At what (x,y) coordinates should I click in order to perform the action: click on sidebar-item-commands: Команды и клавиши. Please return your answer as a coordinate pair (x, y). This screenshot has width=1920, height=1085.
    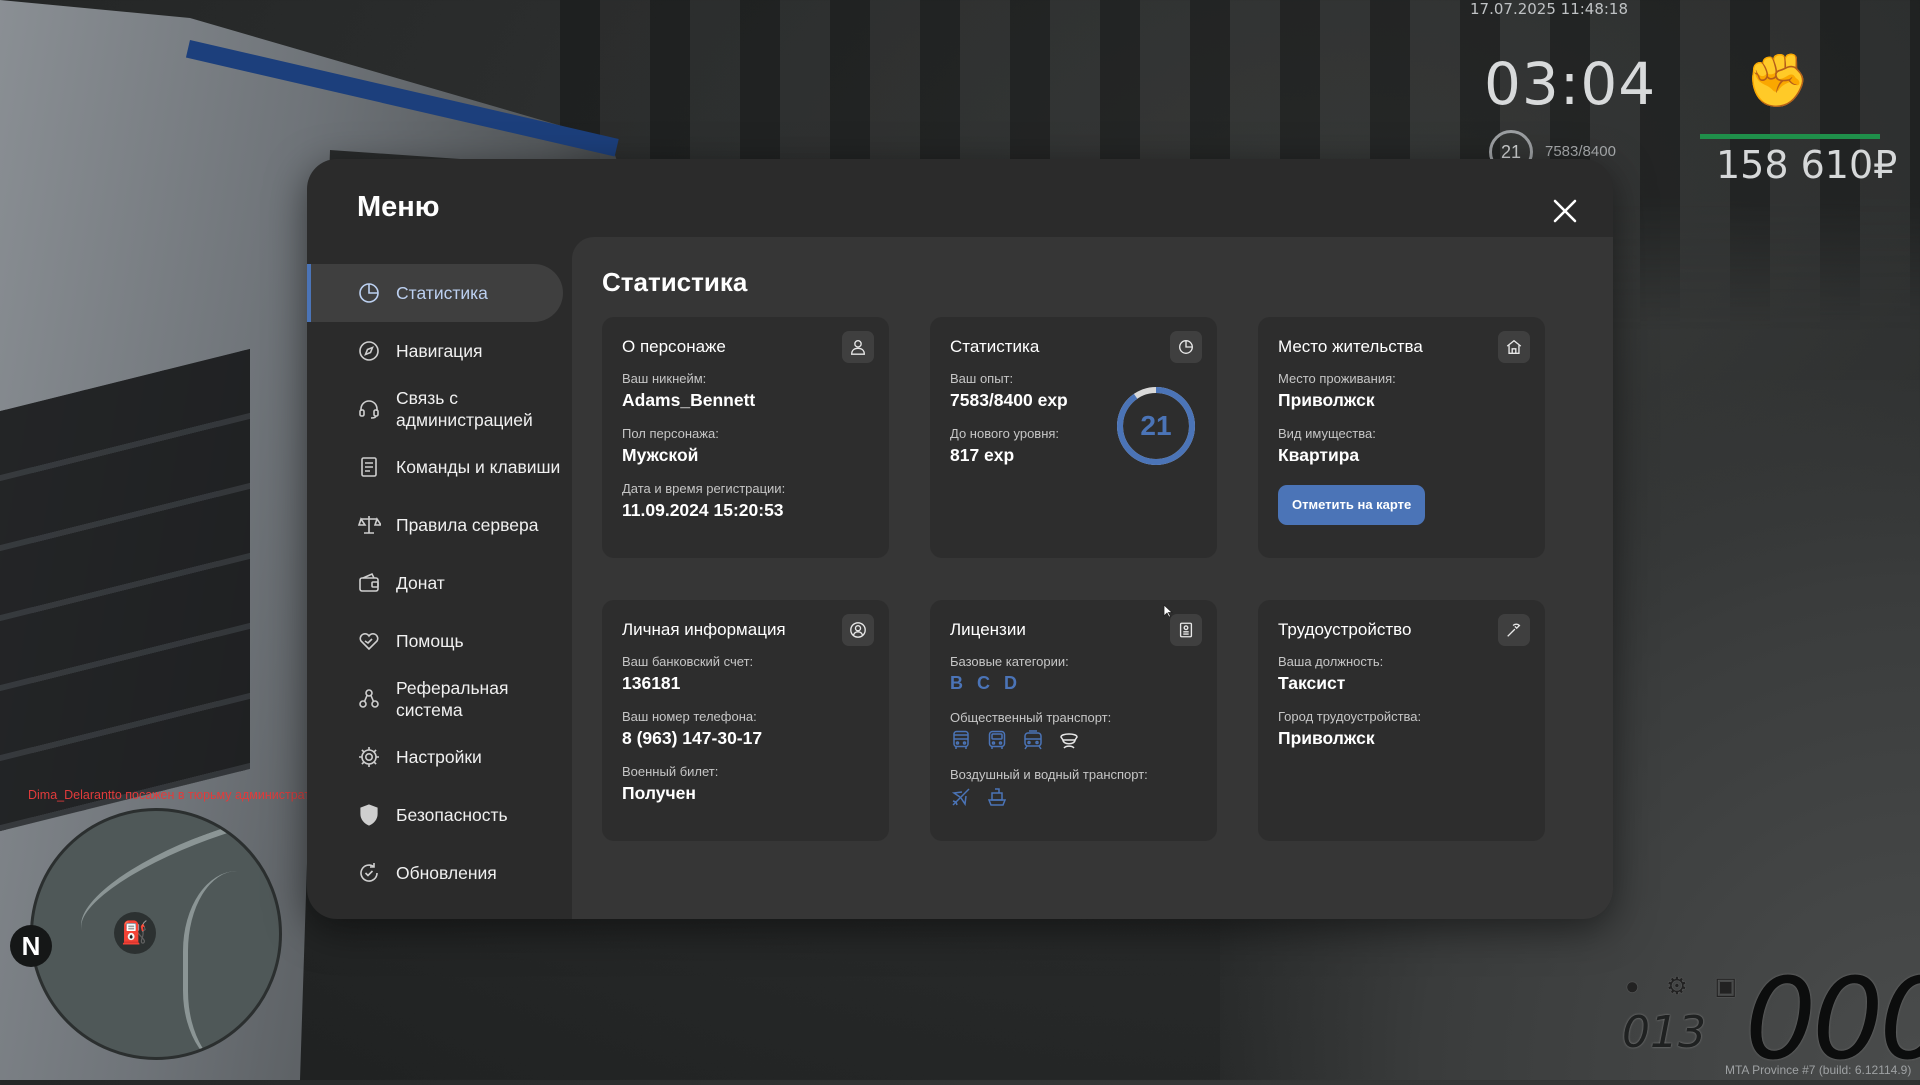
    Looking at the image, I should click on (435, 467).